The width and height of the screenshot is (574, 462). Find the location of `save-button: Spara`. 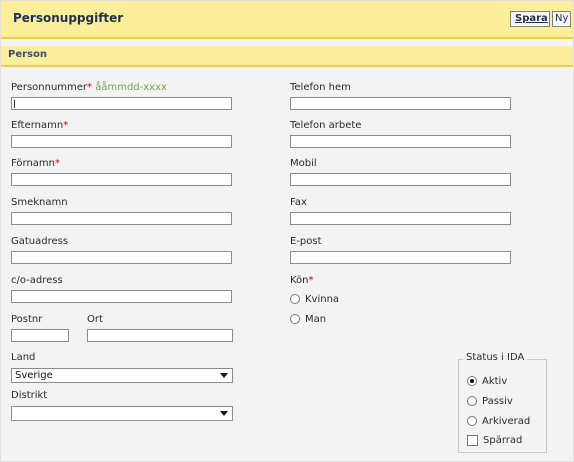

save-button: Spara is located at coordinates (530, 19).